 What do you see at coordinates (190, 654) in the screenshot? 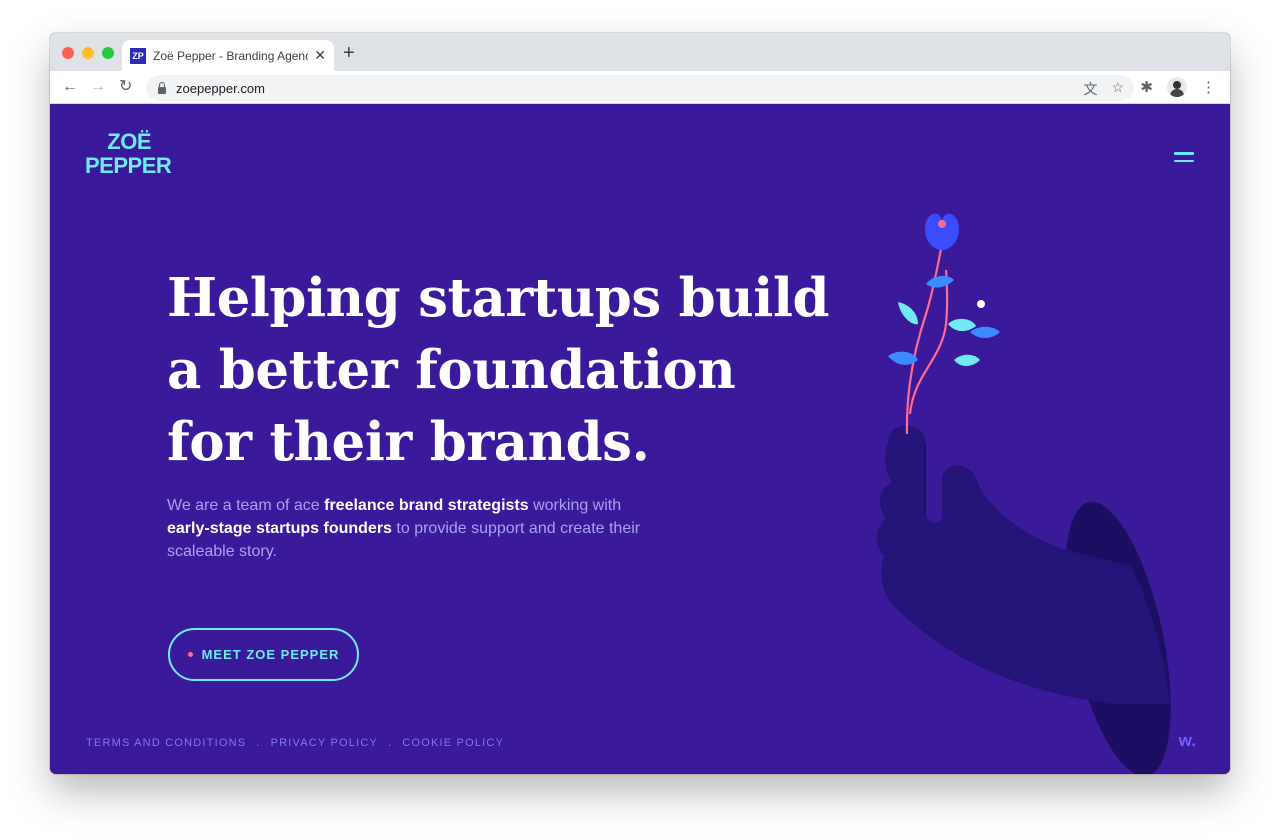
I see `bullet-dot-icon` at bounding box center [190, 654].